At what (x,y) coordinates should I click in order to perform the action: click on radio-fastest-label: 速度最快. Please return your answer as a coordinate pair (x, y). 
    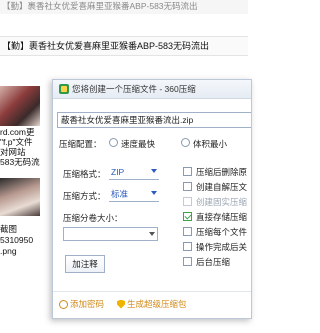
    Looking at the image, I should click on (138, 144).